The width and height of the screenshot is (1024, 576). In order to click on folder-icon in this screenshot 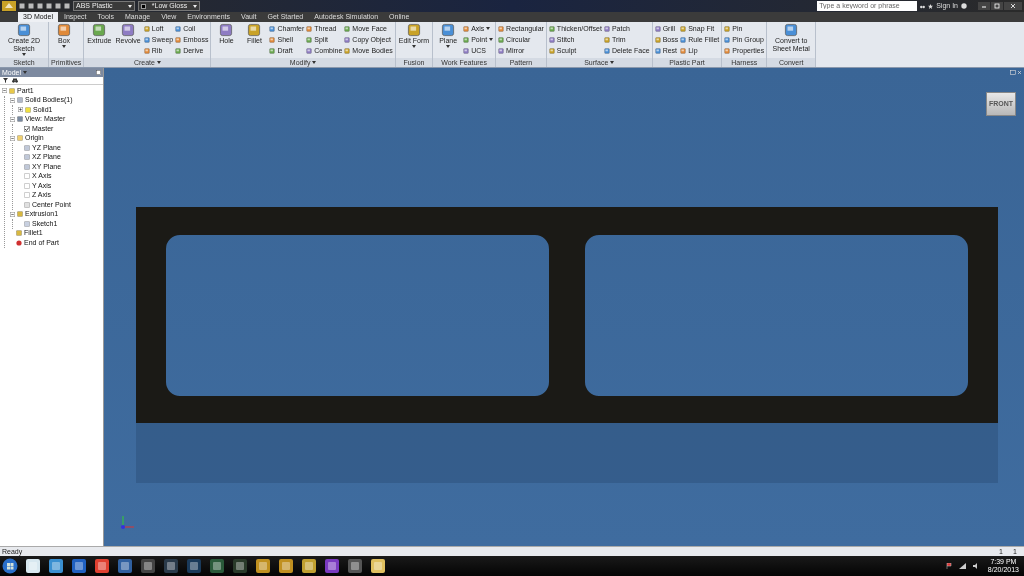, I will do `click(20, 138)`.